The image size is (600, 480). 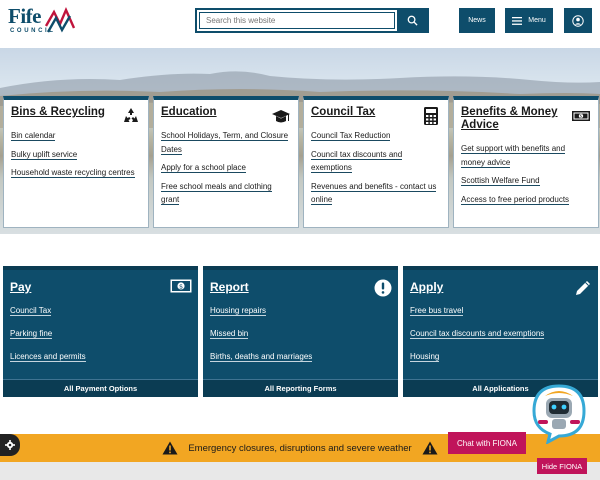 I want to click on search-bar: Search this website, so click(x=312, y=20).